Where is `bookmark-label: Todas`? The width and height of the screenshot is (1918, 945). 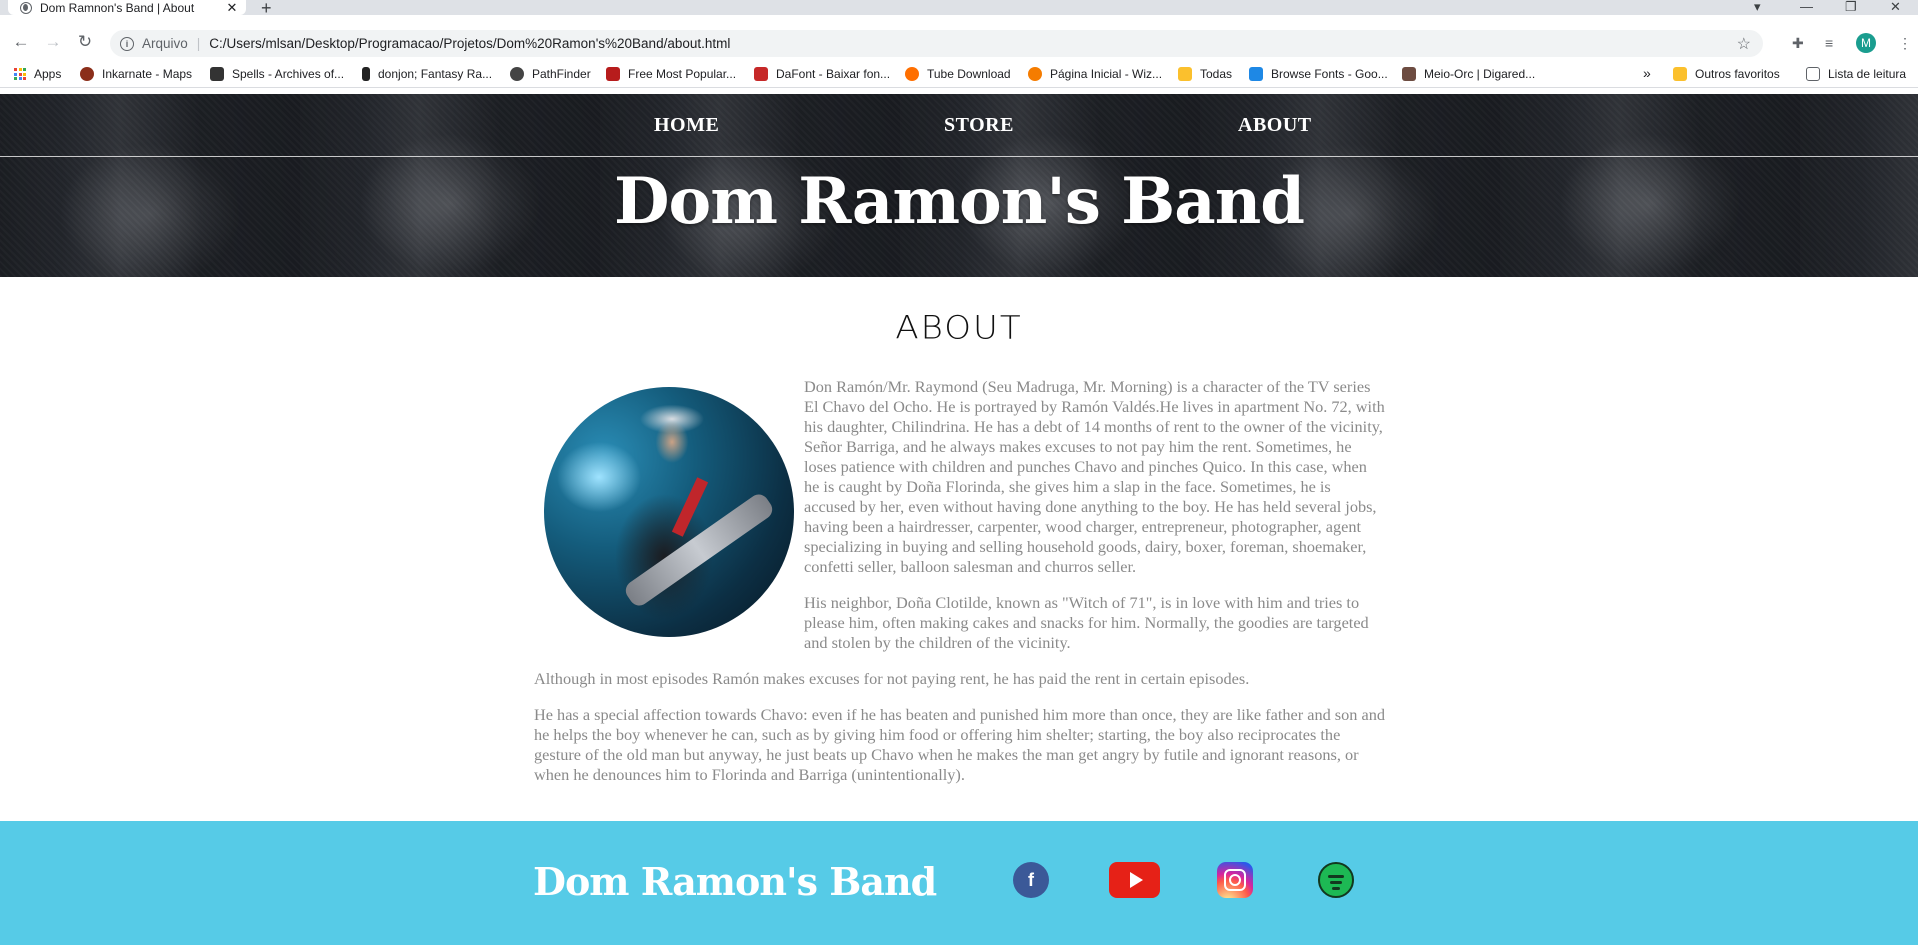
bookmark-label: Todas is located at coordinates (1216, 74).